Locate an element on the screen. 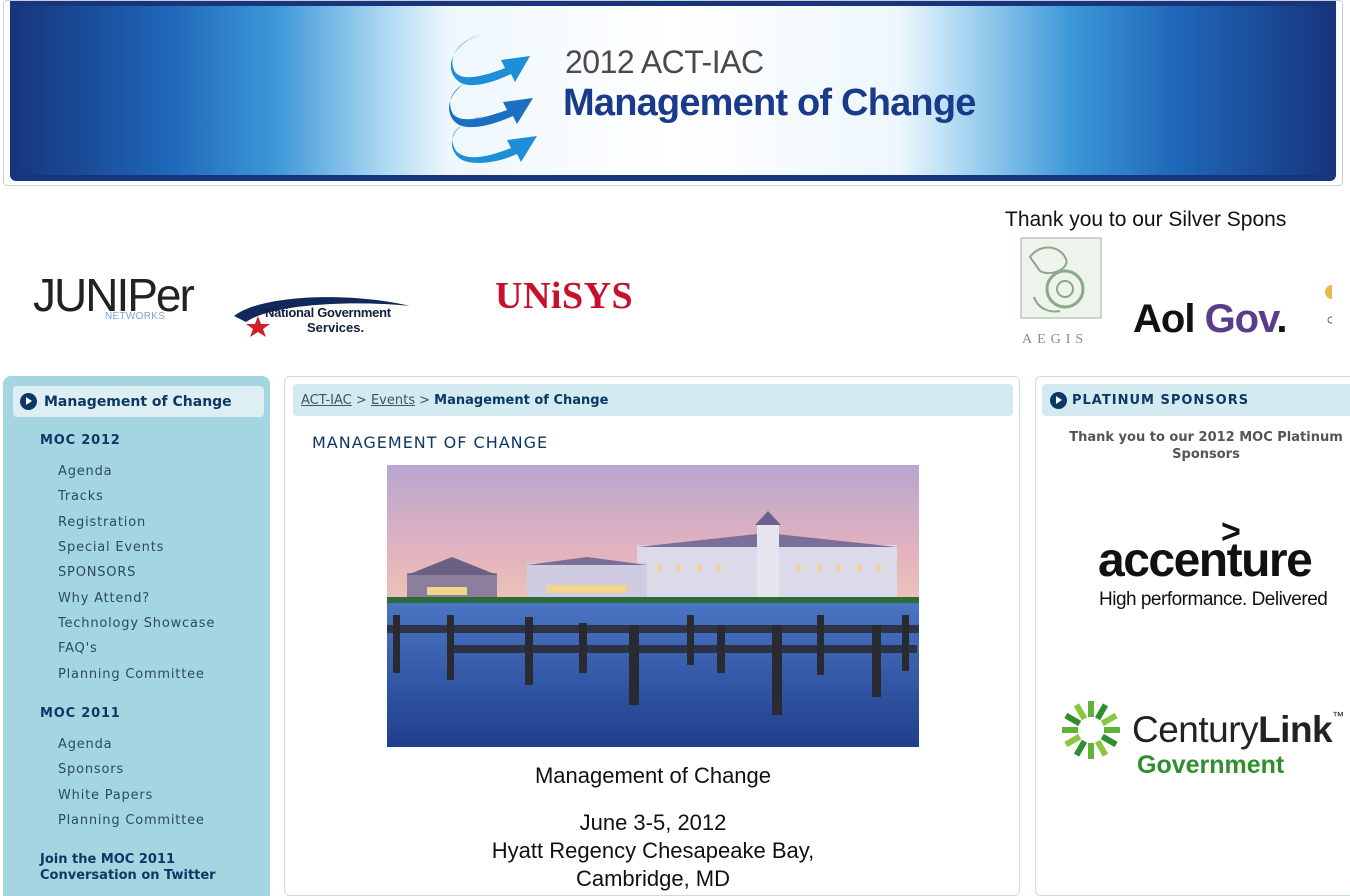 The height and width of the screenshot is (896, 1350). event-city: Cambridge, MD is located at coordinates (653, 878).